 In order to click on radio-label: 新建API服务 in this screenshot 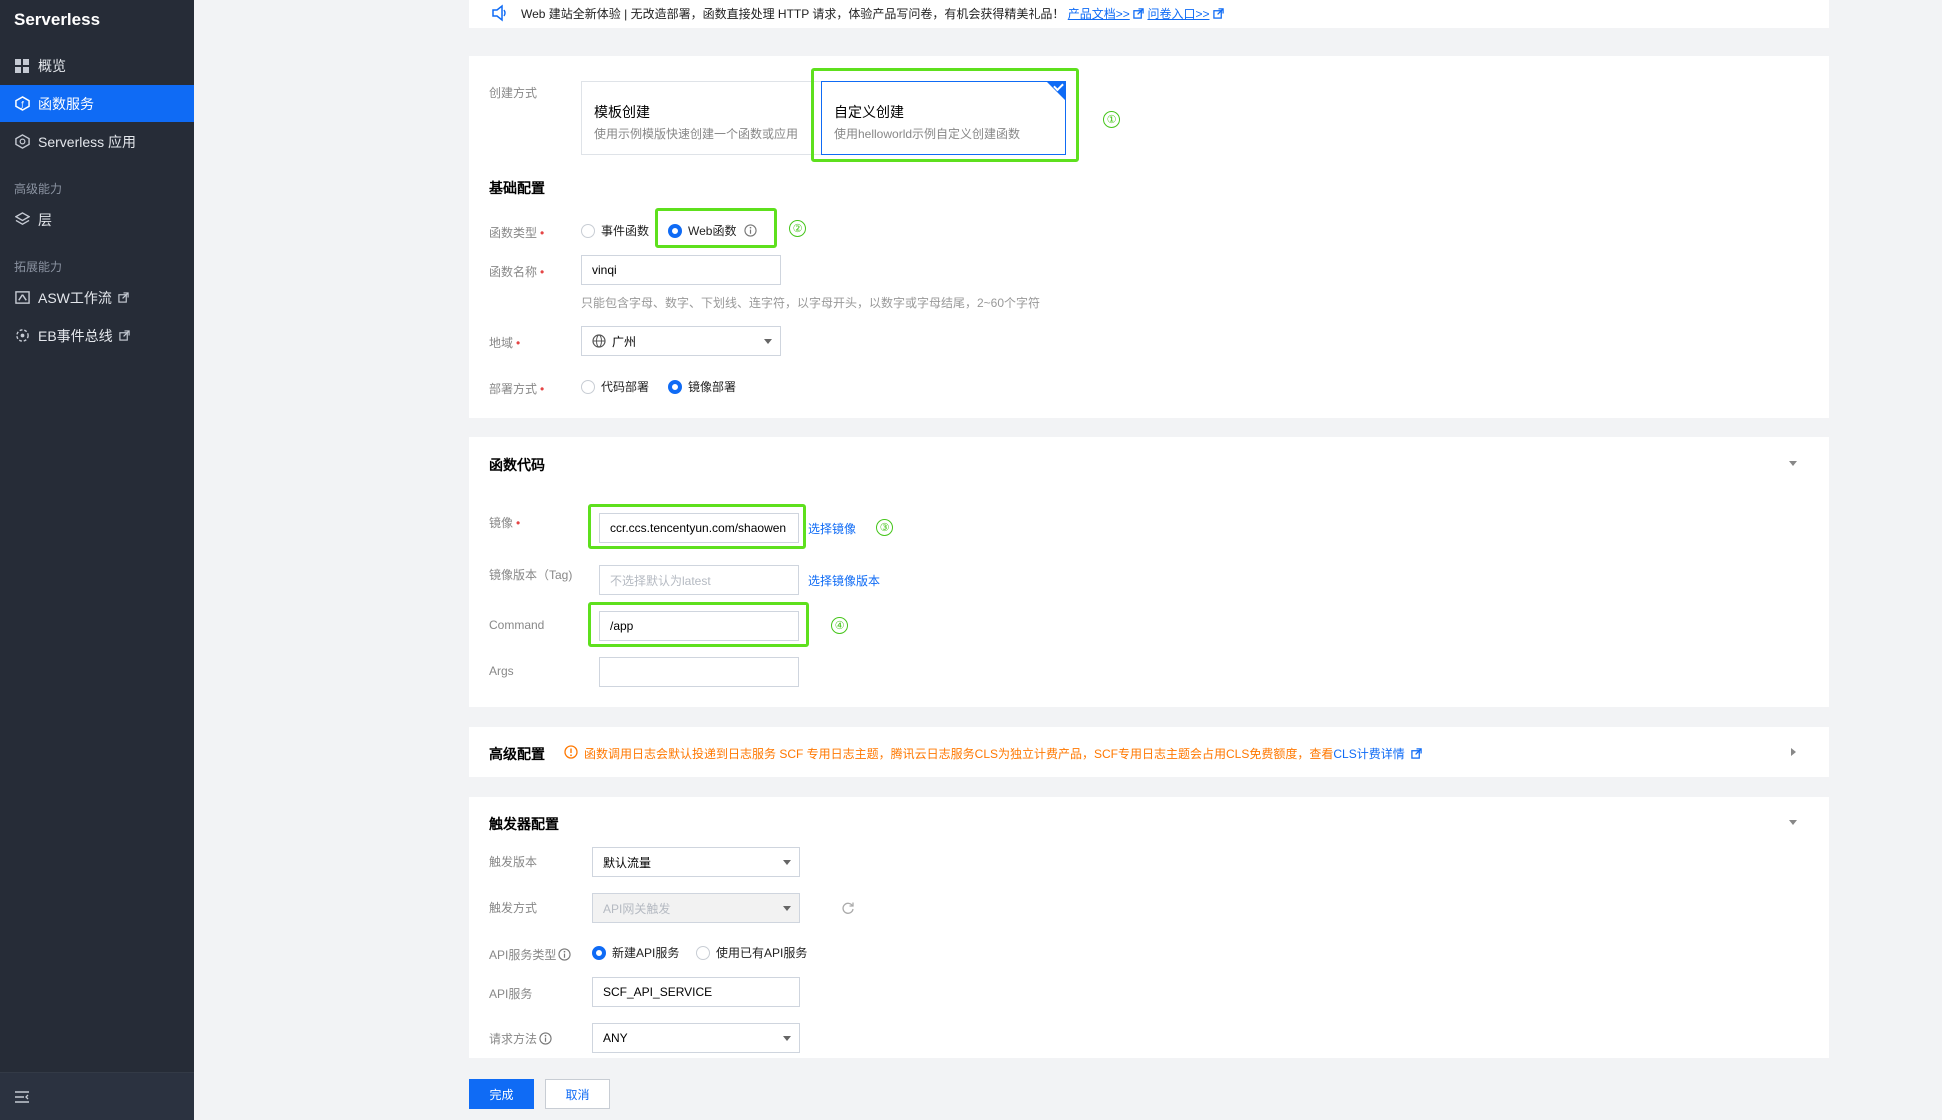, I will do `click(646, 953)`.